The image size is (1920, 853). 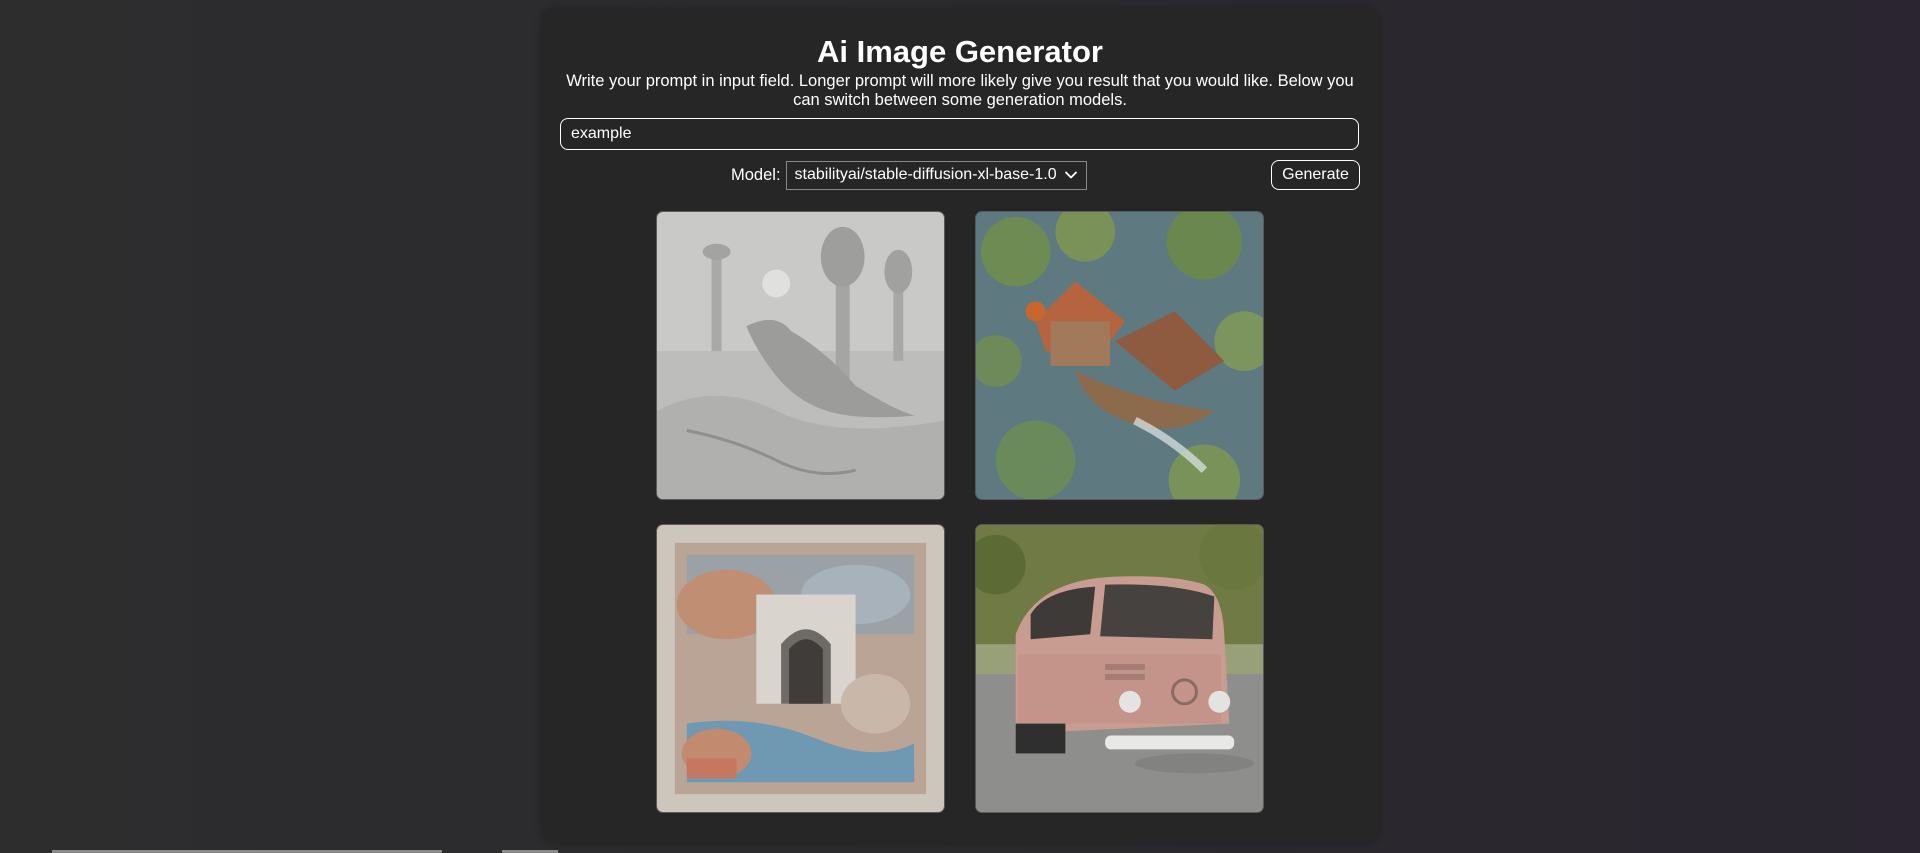 I want to click on generated-image-3-art, so click(x=800, y=668).